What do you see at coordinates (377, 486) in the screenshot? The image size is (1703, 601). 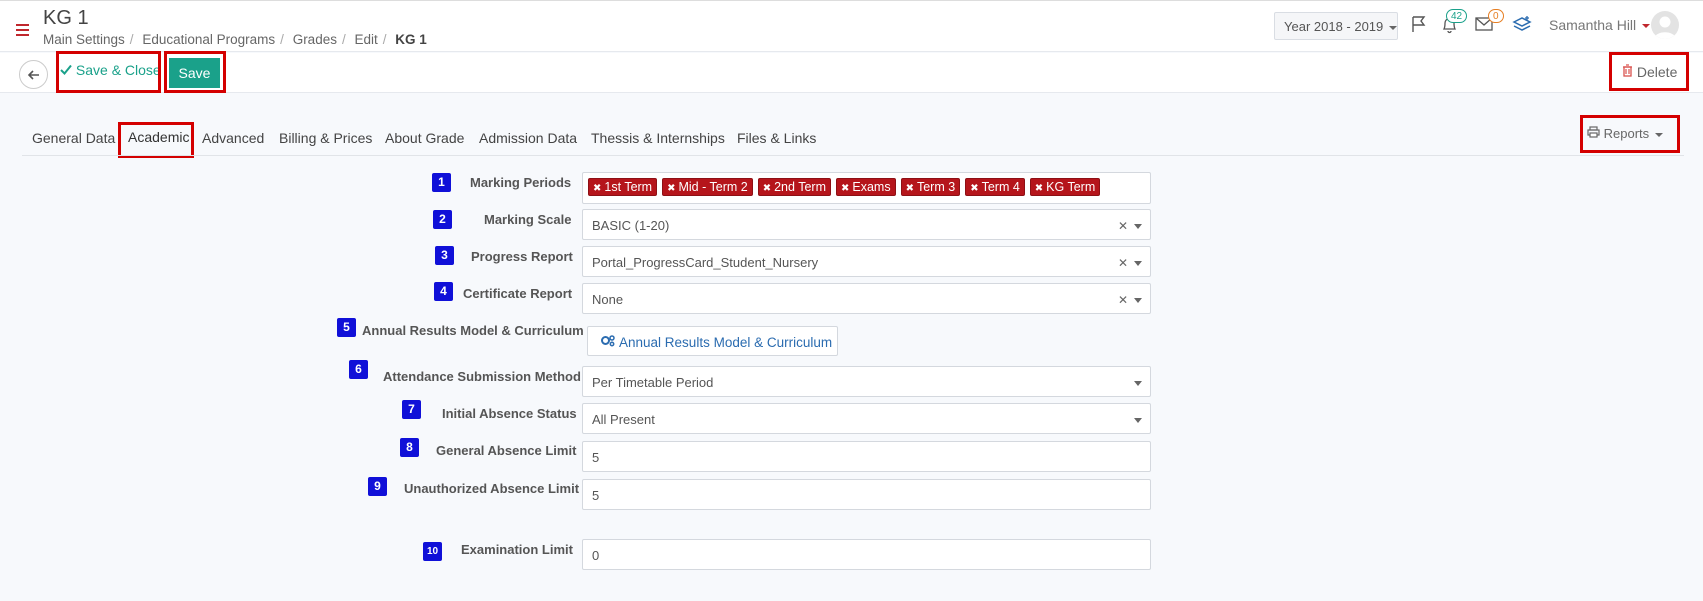 I see `step-badge: 9` at bounding box center [377, 486].